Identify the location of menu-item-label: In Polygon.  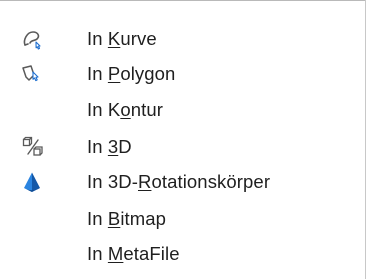
(131, 73).